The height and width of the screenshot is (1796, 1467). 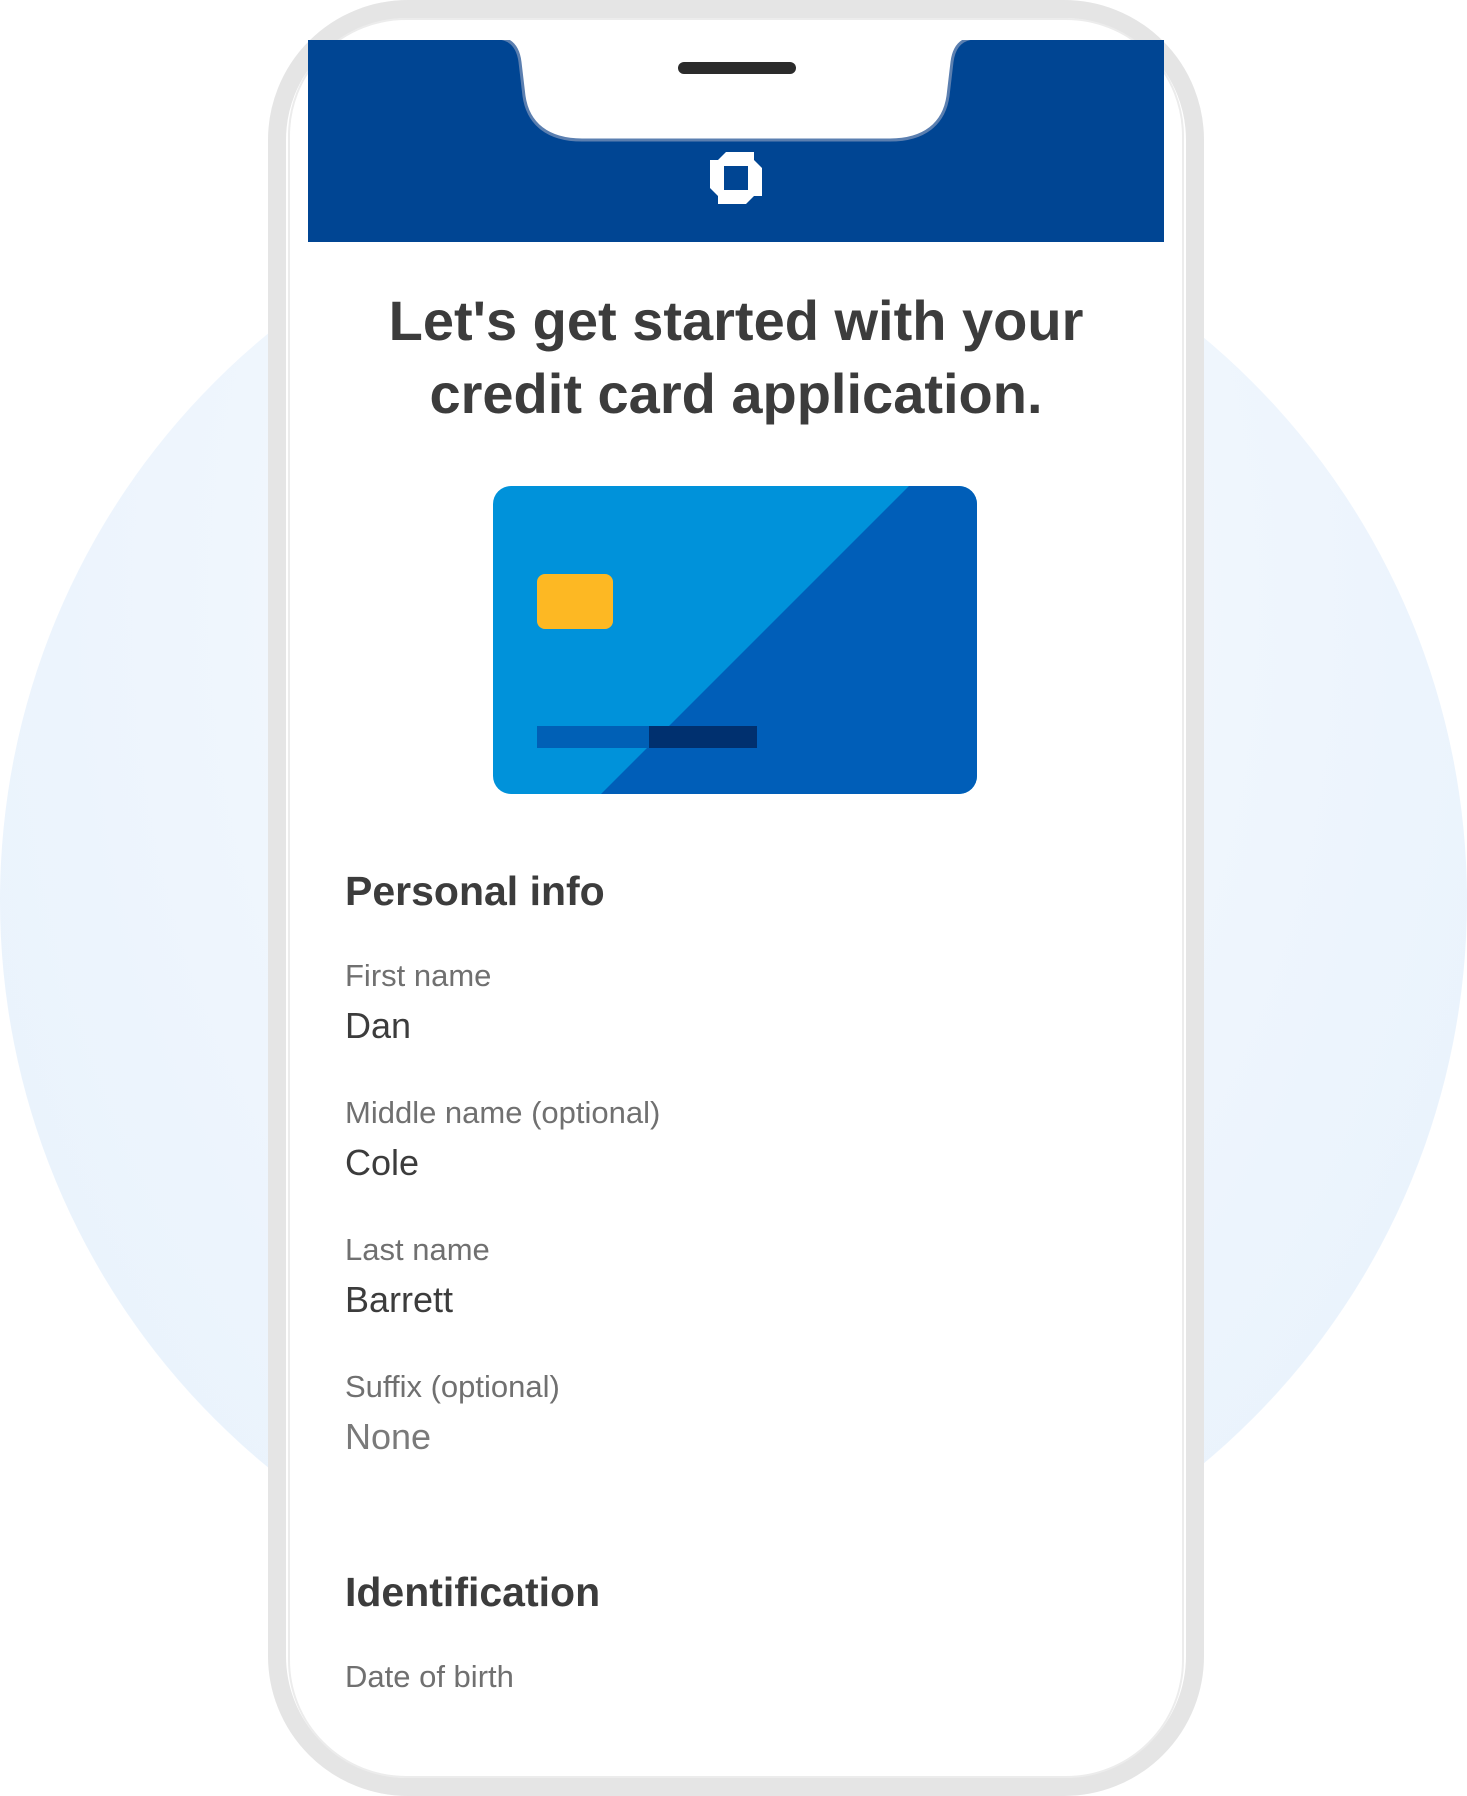 I want to click on section-heading-identification: Identification, so click(x=473, y=1592).